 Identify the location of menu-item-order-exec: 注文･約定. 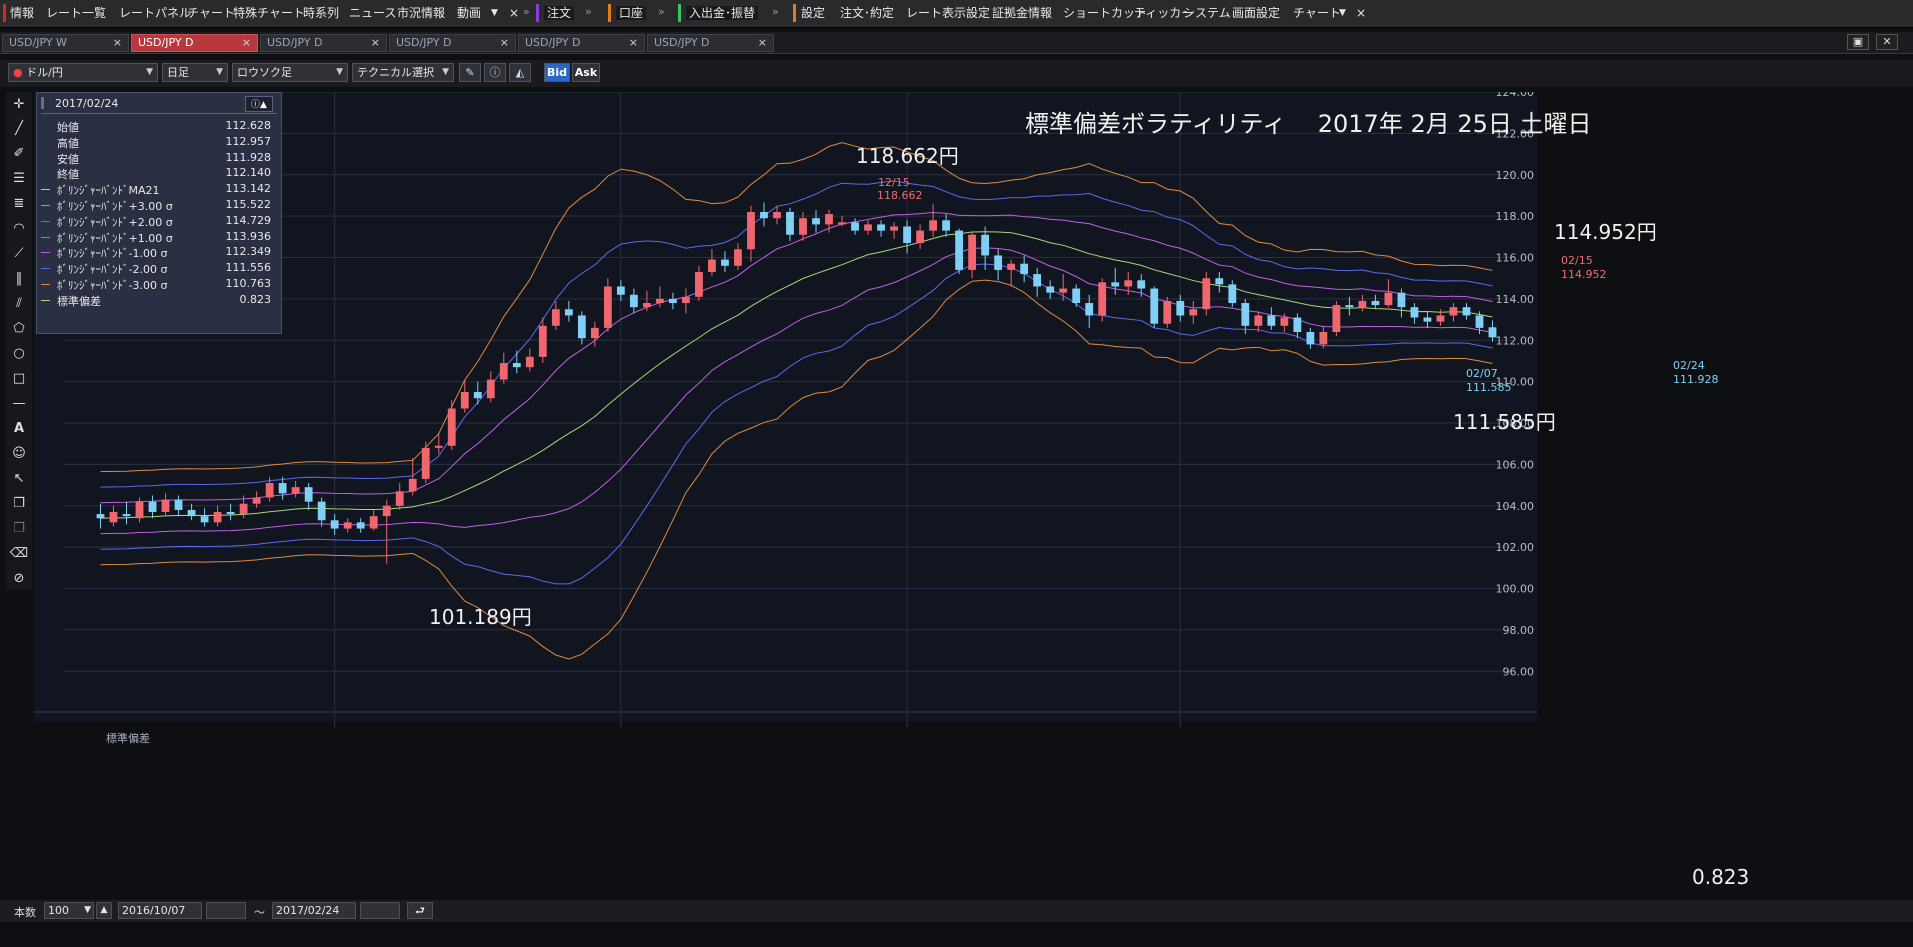
(867, 13).